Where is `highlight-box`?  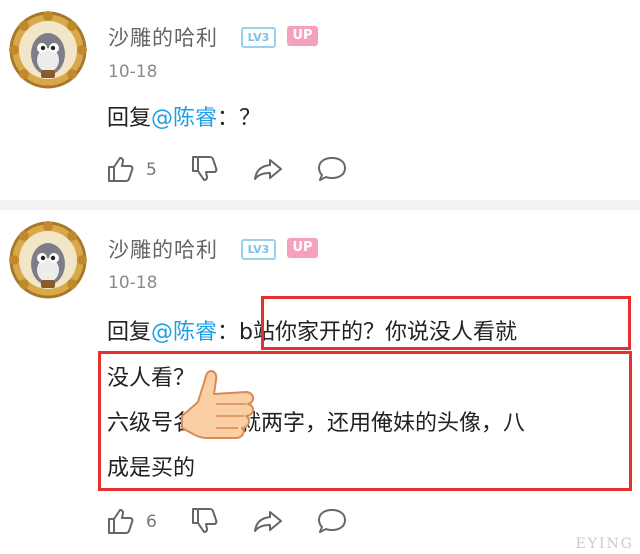
highlight-box is located at coordinates (446, 323).